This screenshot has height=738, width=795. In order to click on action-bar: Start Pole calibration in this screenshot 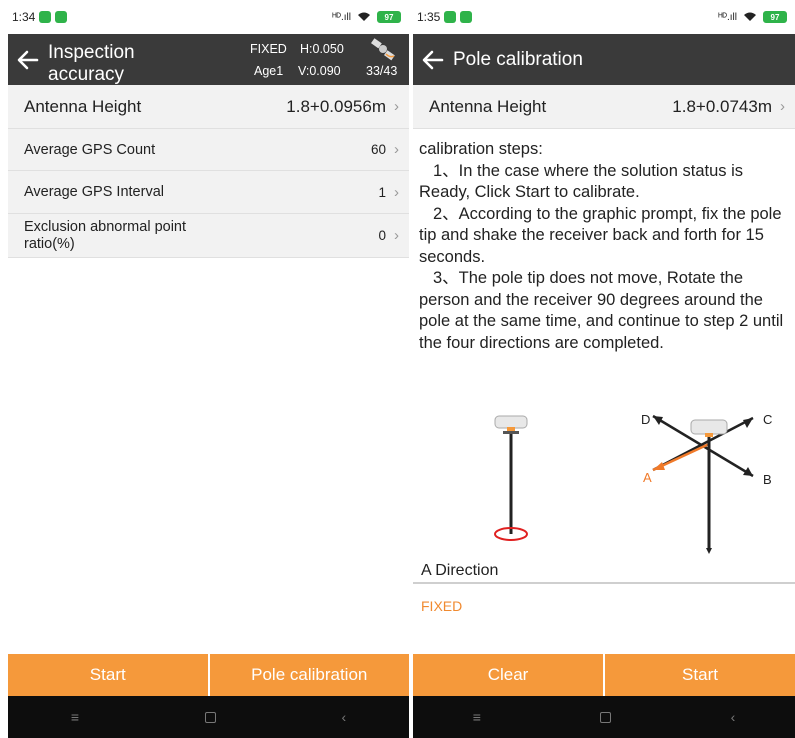, I will do `click(208, 675)`.